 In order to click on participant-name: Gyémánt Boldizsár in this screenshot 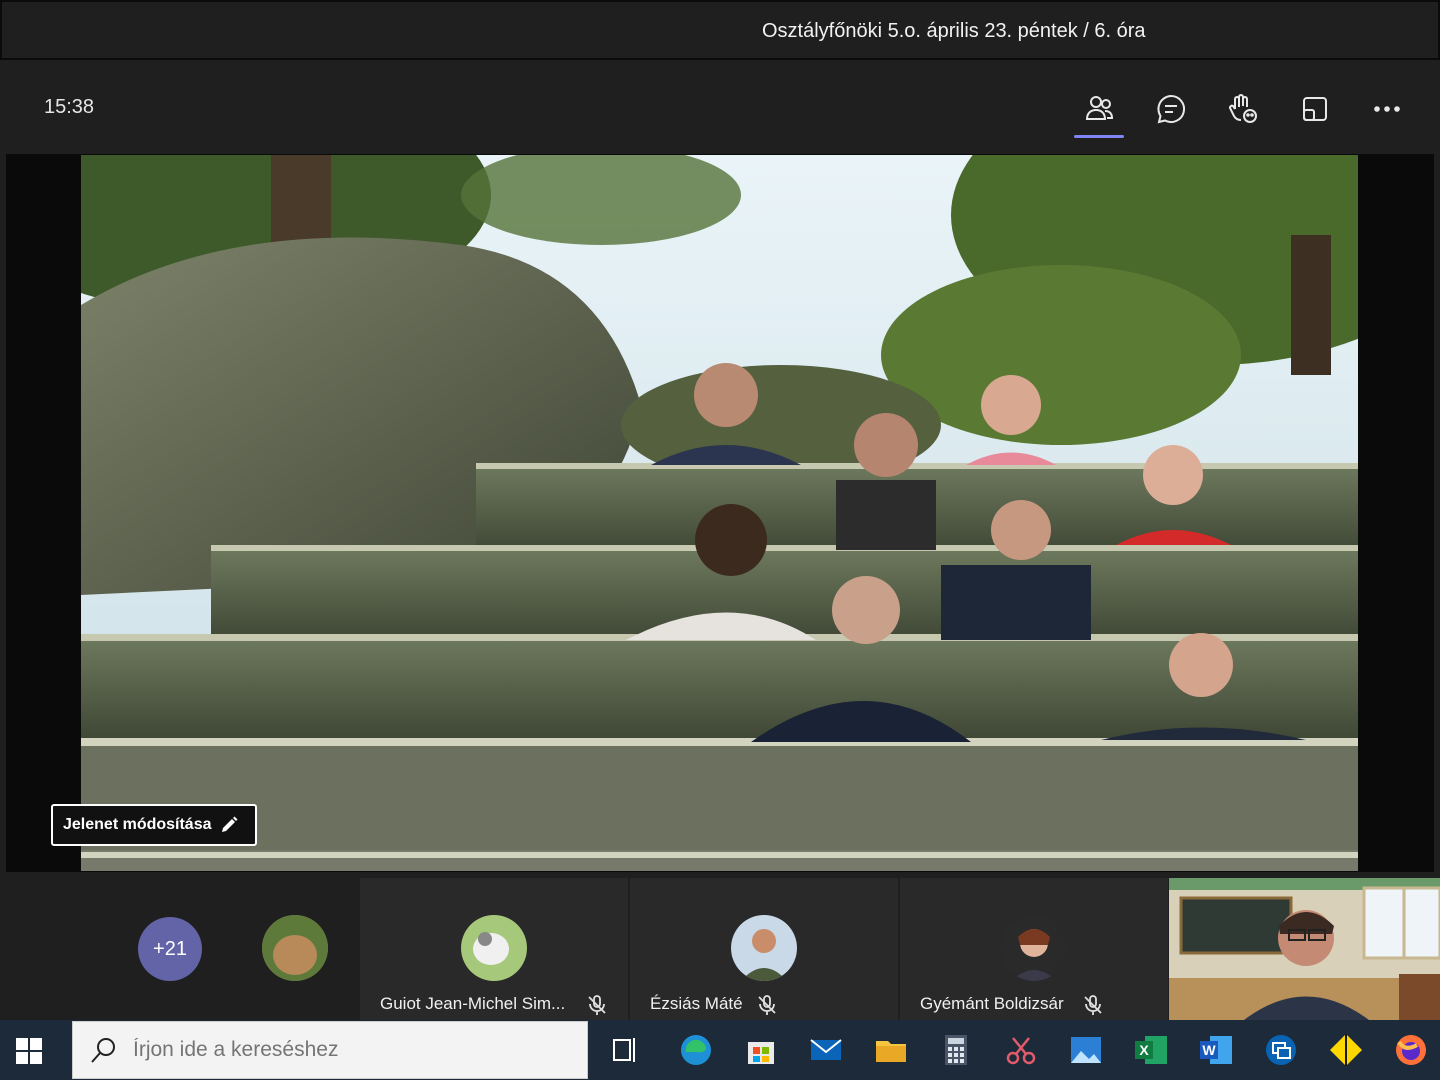, I will do `click(992, 1003)`.